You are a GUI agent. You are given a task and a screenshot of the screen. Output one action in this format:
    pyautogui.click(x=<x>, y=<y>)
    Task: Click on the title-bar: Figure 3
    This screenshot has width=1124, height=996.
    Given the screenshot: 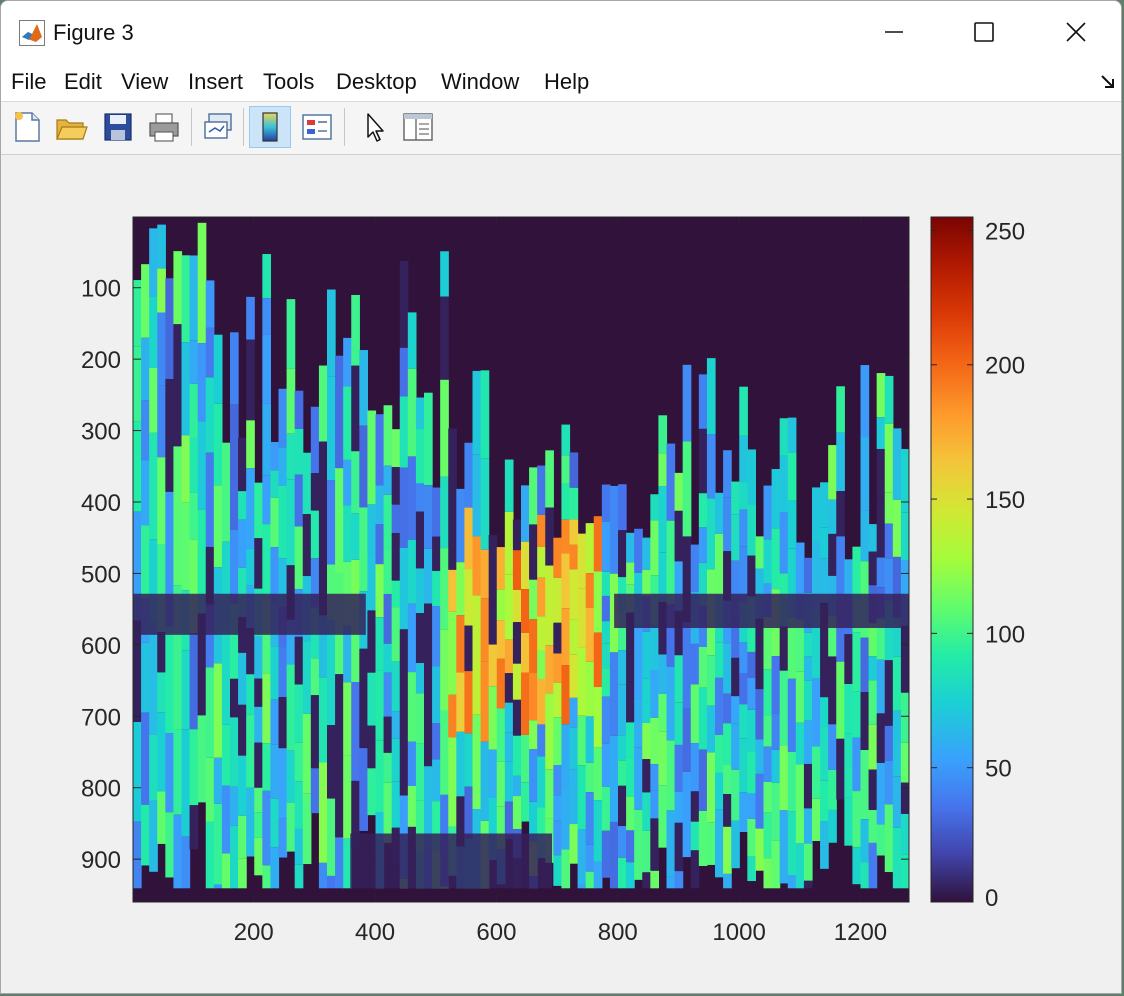 What is the action you would take?
    pyautogui.click(x=561, y=31)
    